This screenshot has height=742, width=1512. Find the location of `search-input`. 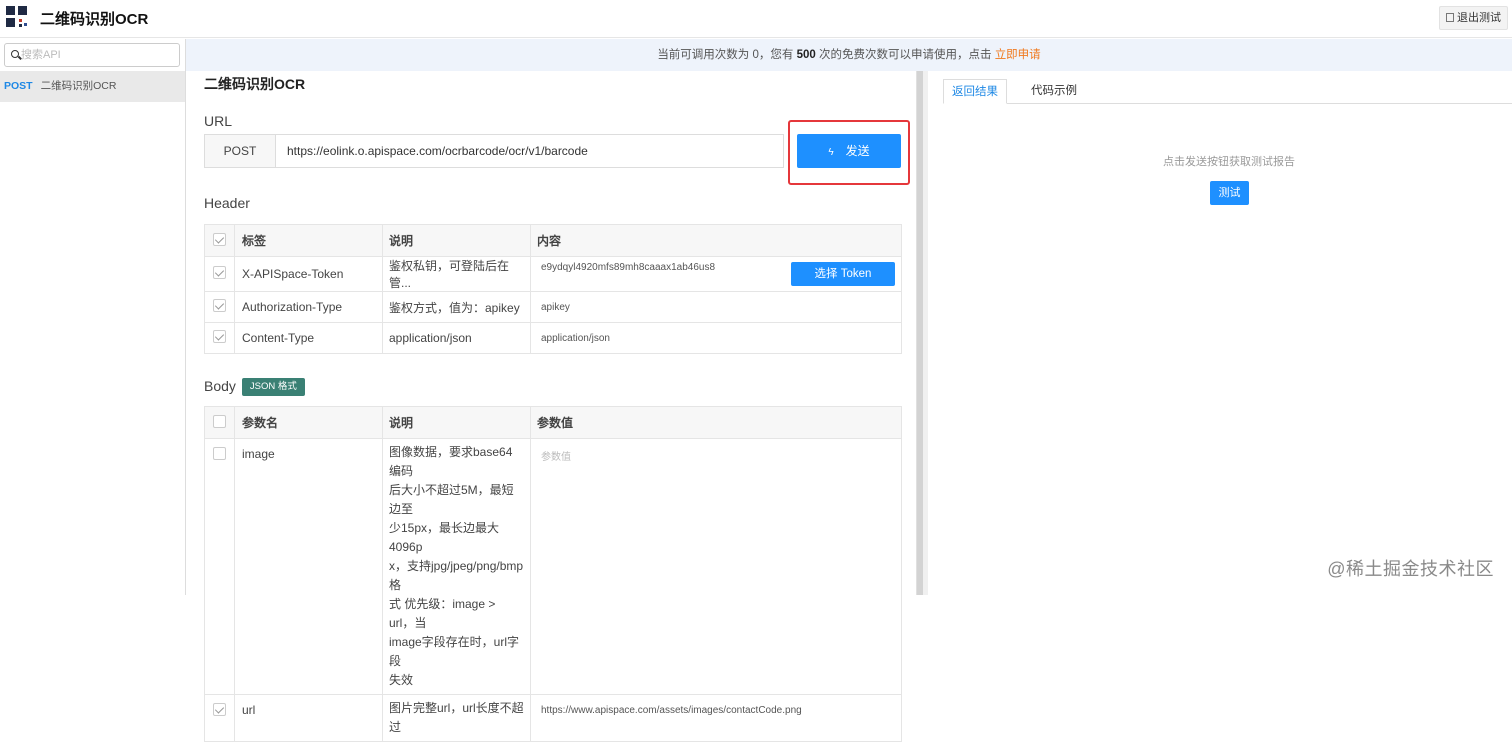

search-input is located at coordinates (96, 55).